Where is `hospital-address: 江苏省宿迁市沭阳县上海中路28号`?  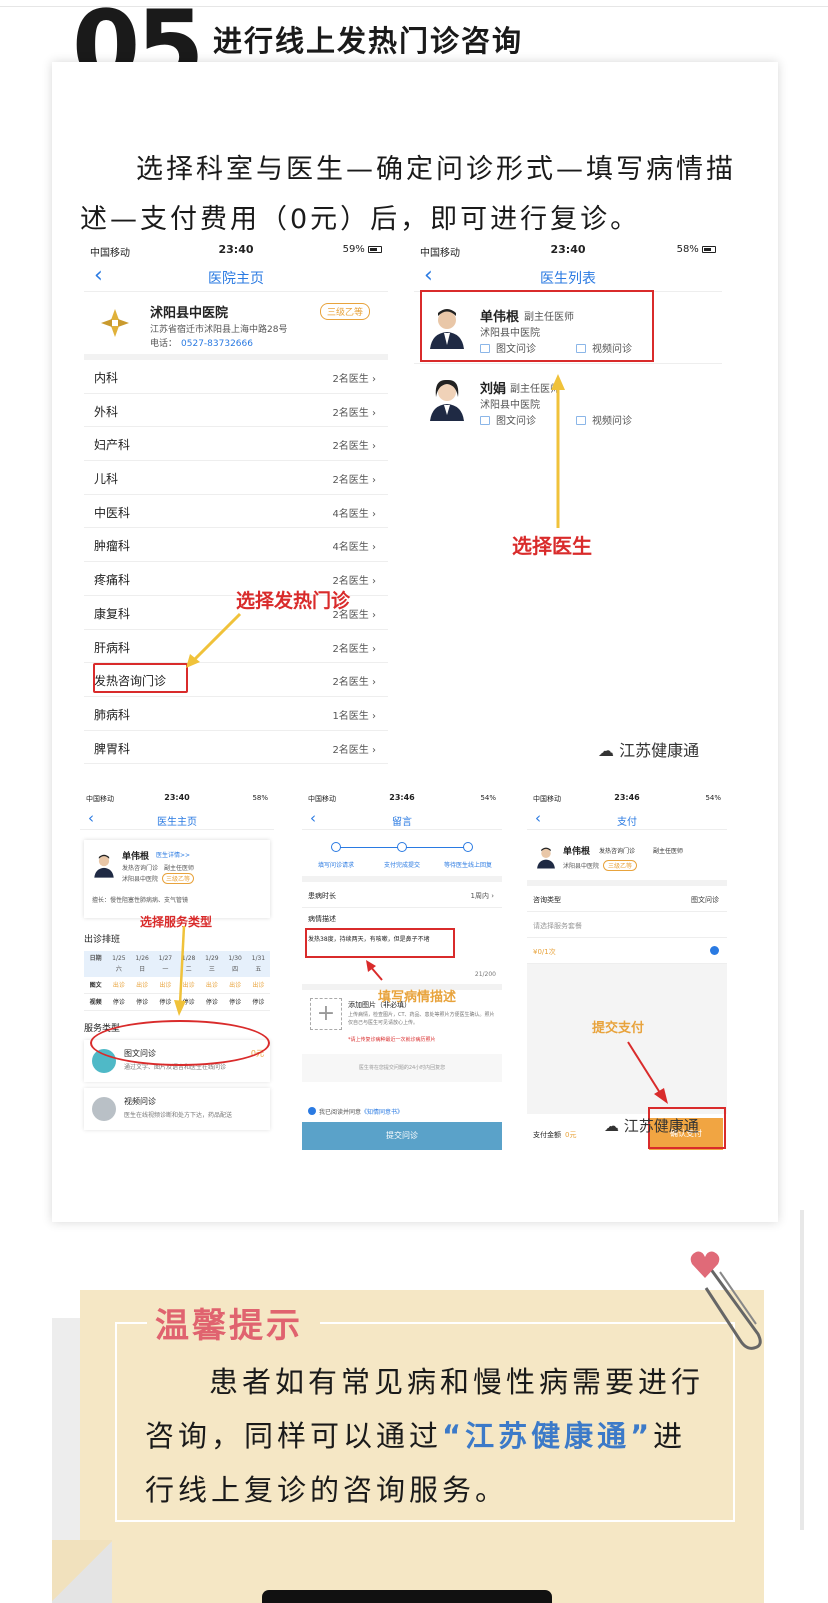 hospital-address: 江苏省宿迁市沭阳县上海中路28号 is located at coordinates (219, 330).